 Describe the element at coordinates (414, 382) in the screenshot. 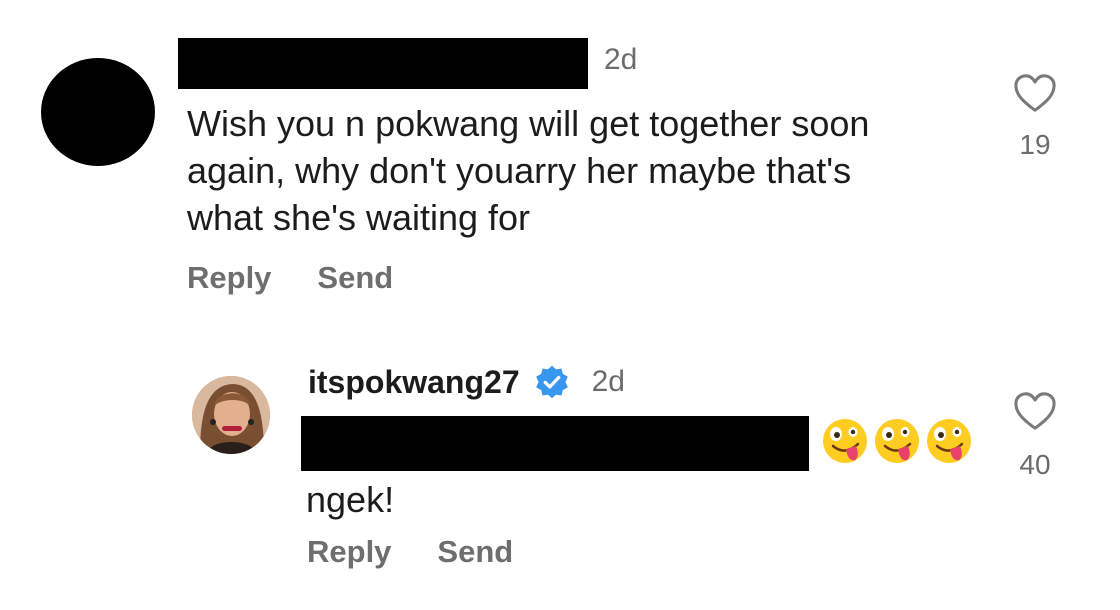

I see `username: itspokwang27` at that location.